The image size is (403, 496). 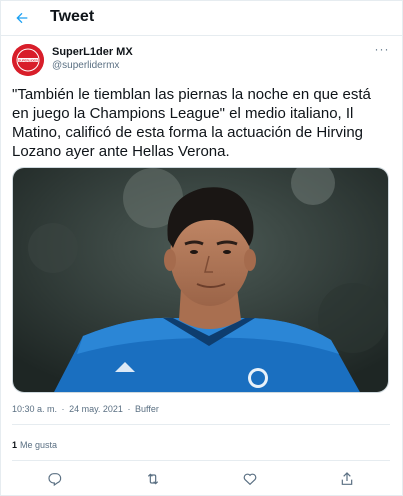 I want to click on superlider-logo-icon: SUPERLIDER, so click(x=28, y=60).